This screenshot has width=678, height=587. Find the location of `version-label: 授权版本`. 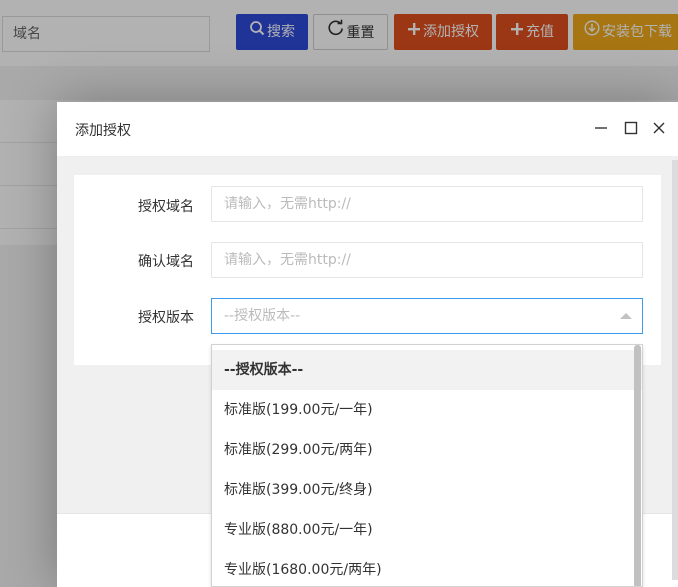

version-label: 授权版本 is located at coordinates (166, 318).